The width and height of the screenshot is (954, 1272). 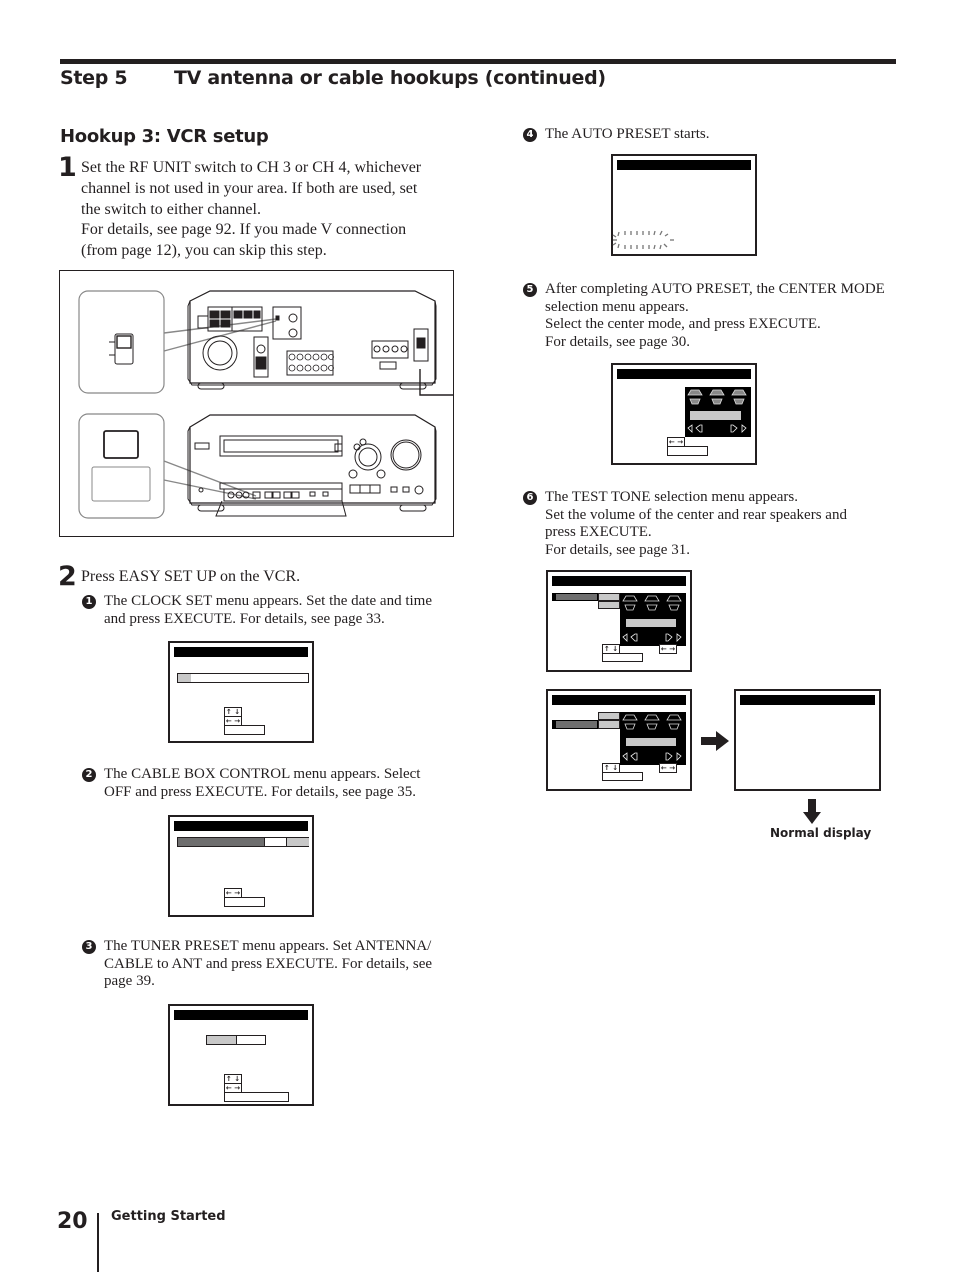 I want to click on option-off-selected, so click(x=297, y=842).